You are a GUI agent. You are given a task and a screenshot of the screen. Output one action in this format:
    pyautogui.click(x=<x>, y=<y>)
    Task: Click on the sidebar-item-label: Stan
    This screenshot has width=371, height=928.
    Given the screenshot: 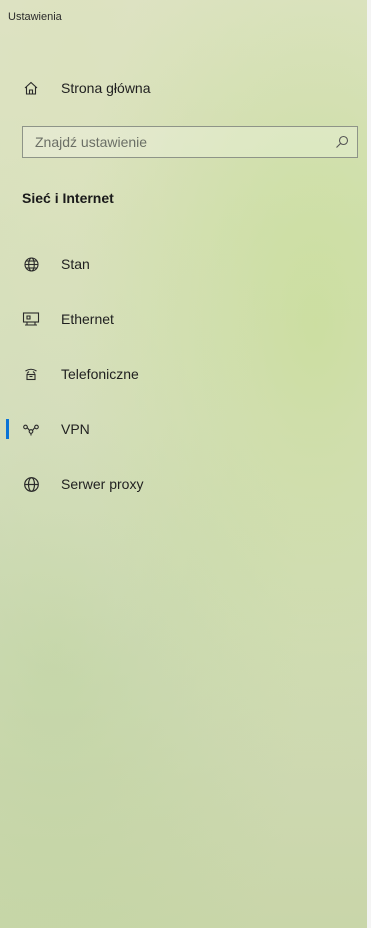 What is the action you would take?
    pyautogui.click(x=75, y=264)
    